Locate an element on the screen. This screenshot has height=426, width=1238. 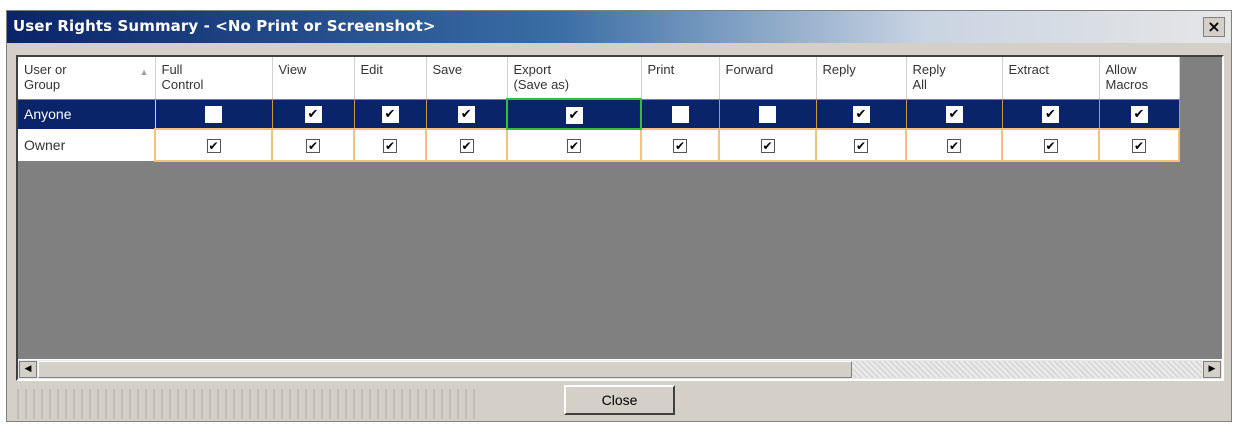
column-label: Extract is located at coordinates (1028, 69).